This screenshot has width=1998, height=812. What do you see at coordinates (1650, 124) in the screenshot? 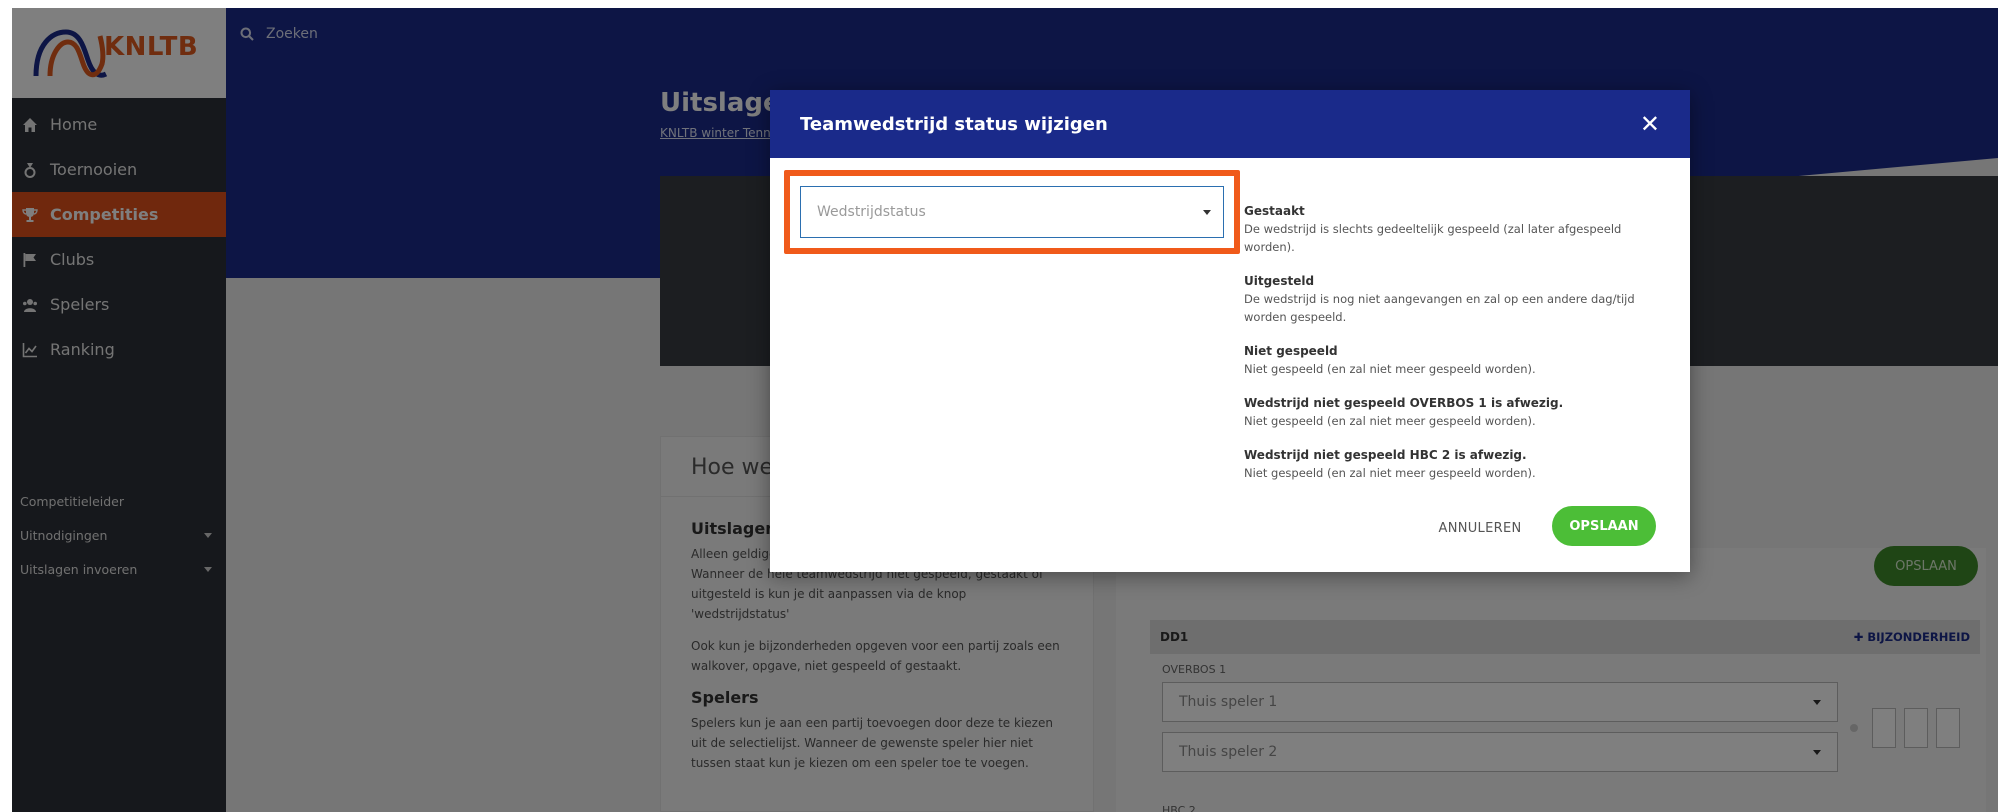
I see `close-icon: ✕` at bounding box center [1650, 124].